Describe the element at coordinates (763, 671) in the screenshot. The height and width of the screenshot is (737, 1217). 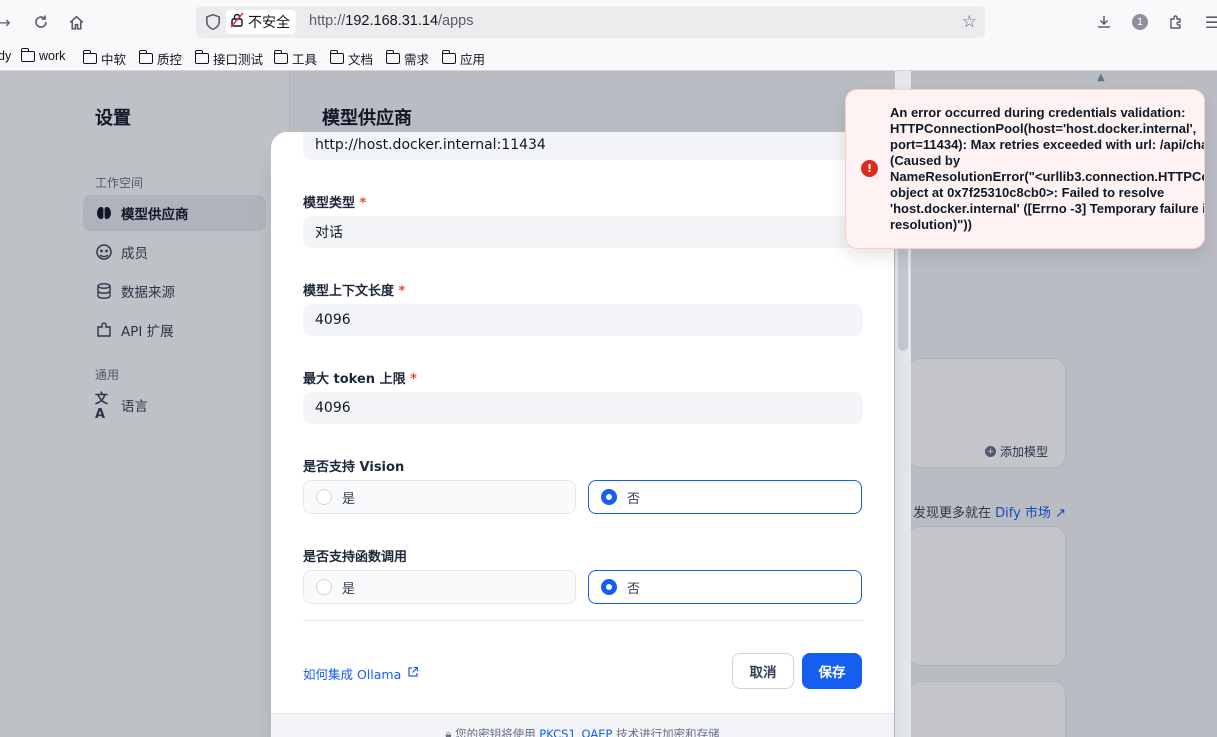
I see `cancel-button: 取消` at that location.